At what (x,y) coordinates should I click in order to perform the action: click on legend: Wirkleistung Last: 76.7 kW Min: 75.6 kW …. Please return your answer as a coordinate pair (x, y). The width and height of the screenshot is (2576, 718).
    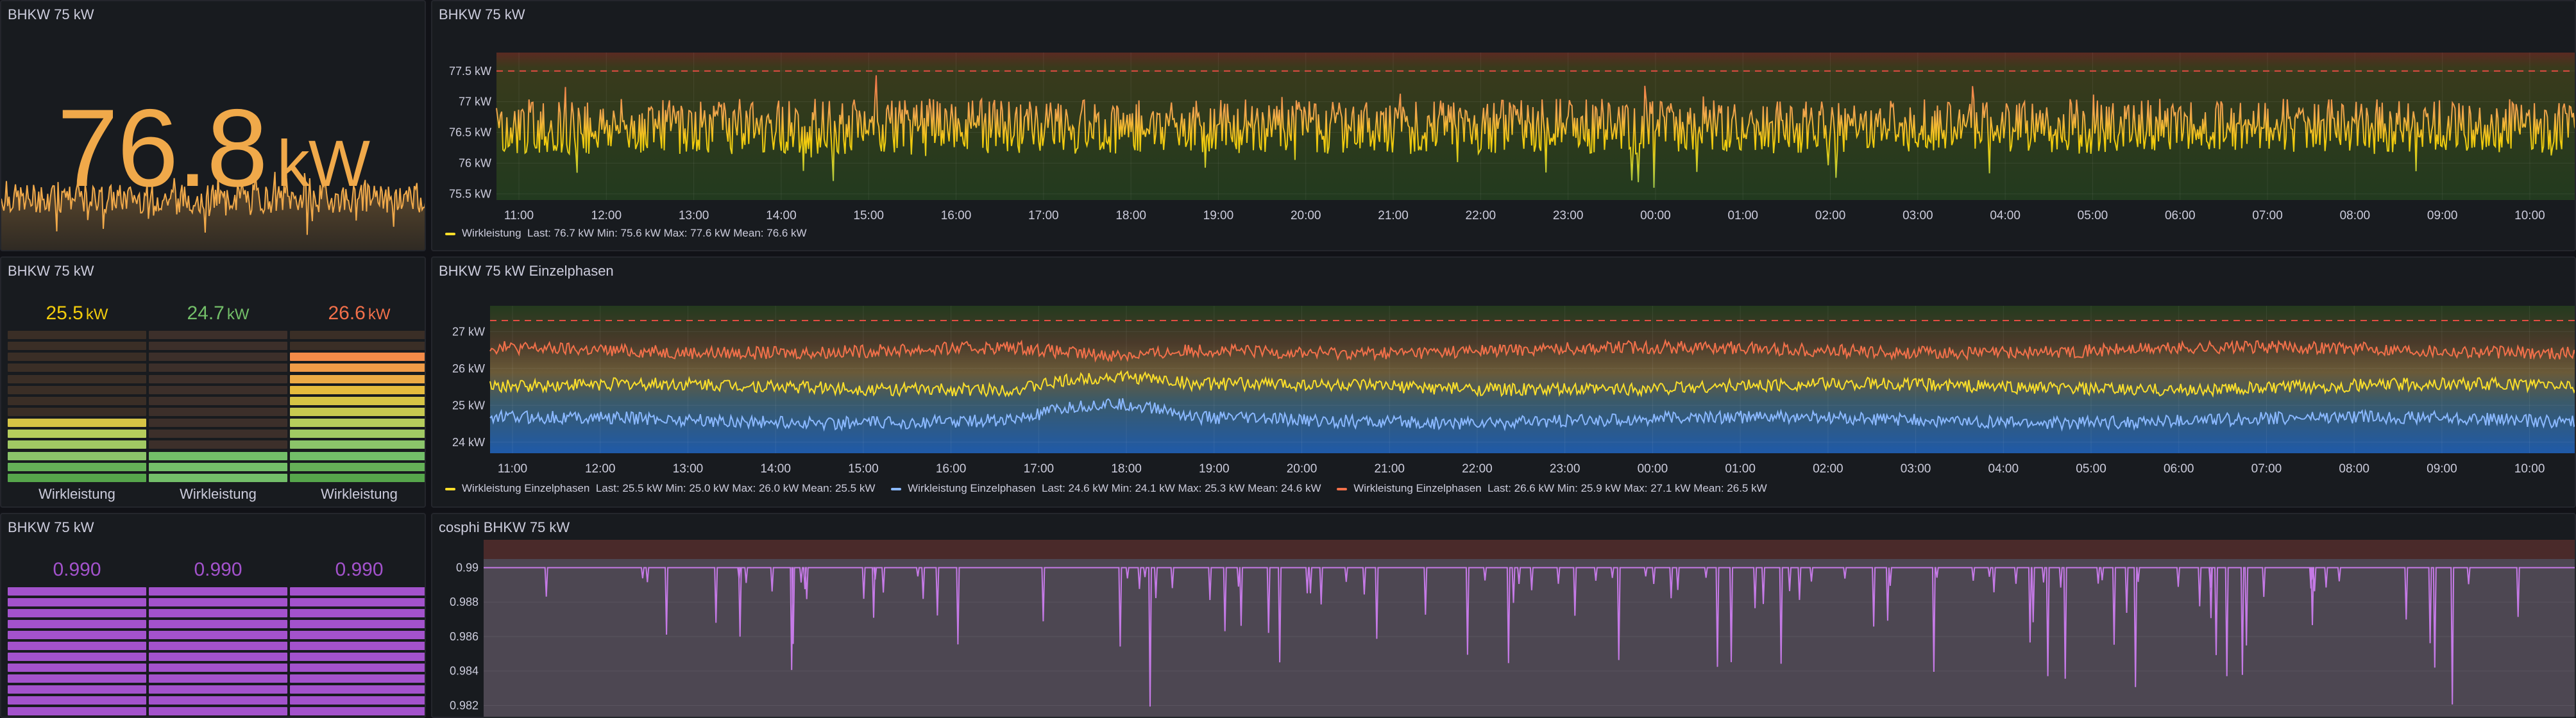
    Looking at the image, I should click on (626, 234).